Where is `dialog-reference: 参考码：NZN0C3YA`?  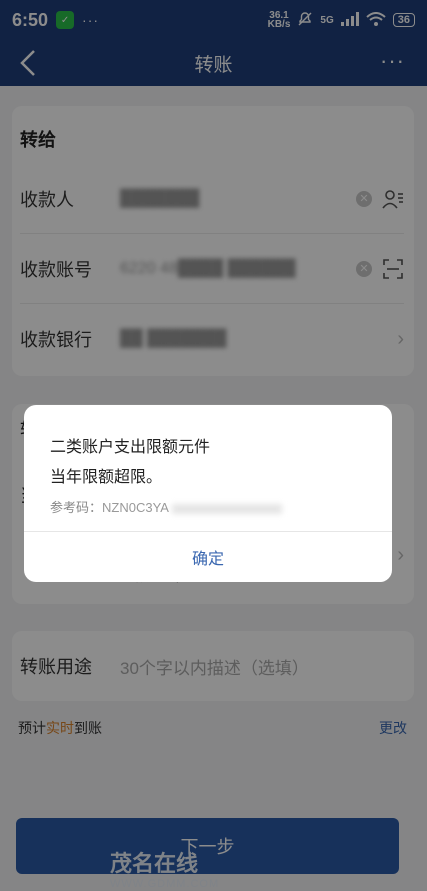 dialog-reference: 参考码：NZN0C3YA is located at coordinates (166, 506).